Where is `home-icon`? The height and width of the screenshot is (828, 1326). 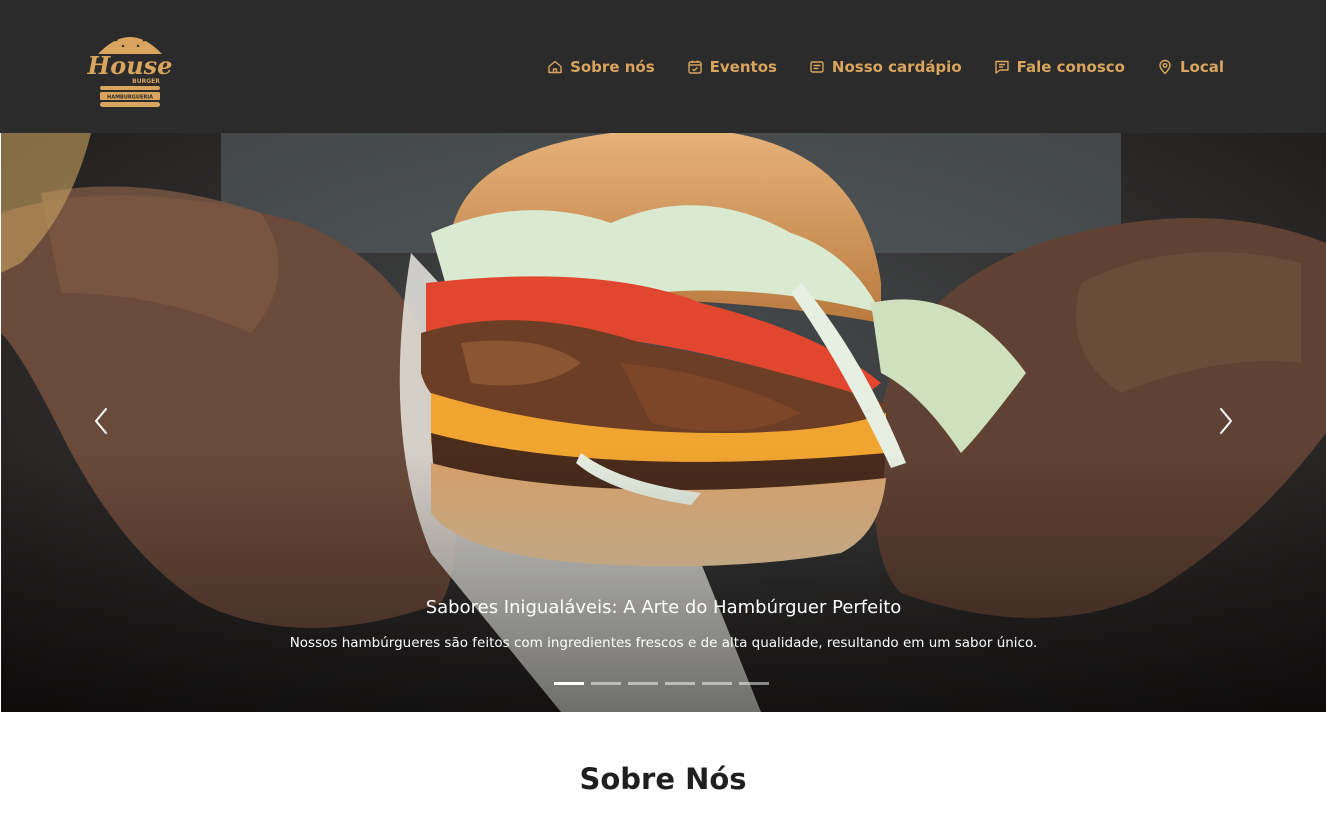
home-icon is located at coordinates (555, 67).